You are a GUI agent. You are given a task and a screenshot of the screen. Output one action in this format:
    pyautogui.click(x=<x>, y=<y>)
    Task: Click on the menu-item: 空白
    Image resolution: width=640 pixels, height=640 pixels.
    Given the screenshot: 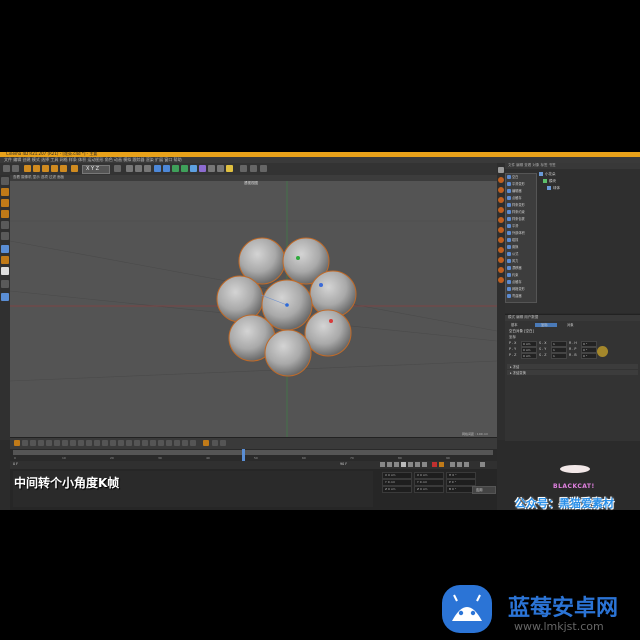 What is the action you would take?
    pyautogui.click(x=515, y=176)
    